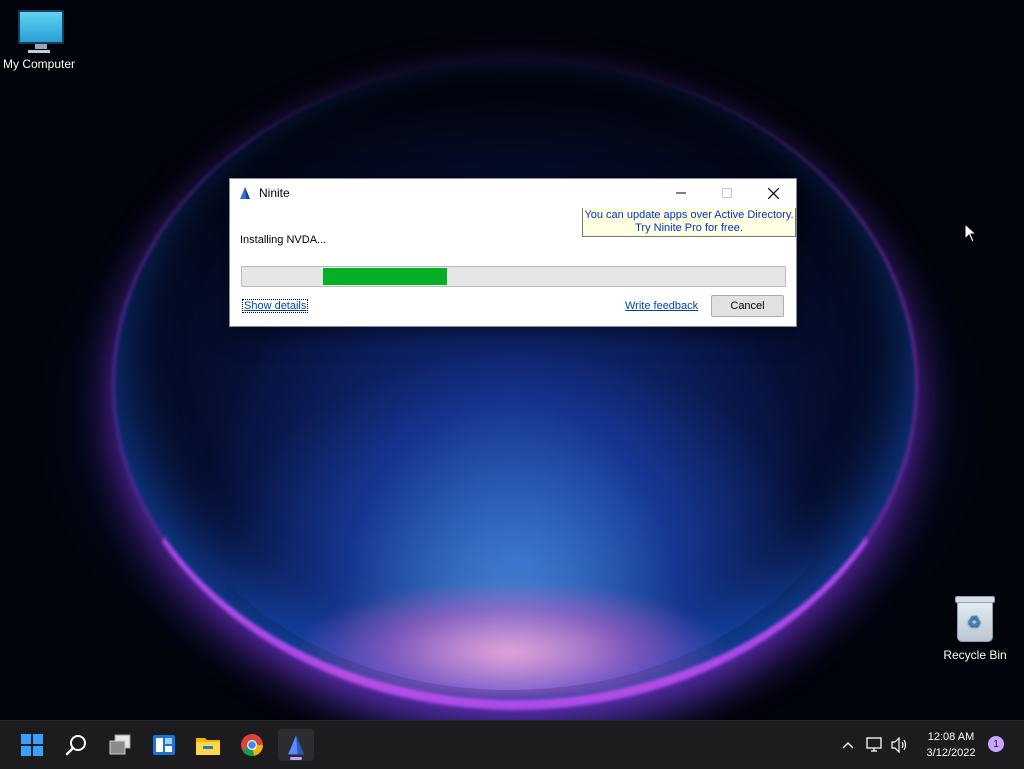  Describe the element at coordinates (975, 619) in the screenshot. I see `recycle-bin-icon: ♻` at that location.